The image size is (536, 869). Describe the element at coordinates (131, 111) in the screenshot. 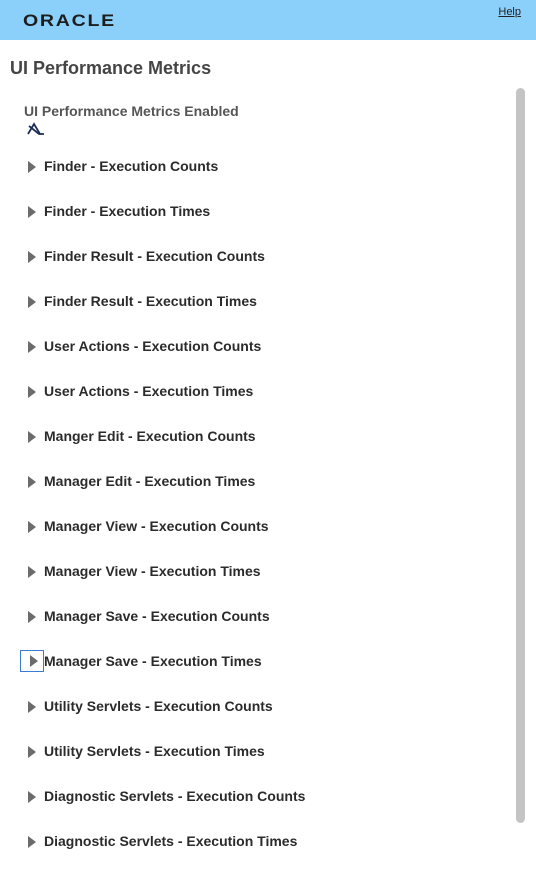

I see `metrics-enabled-label: UI Performance Metrics Enabled` at that location.